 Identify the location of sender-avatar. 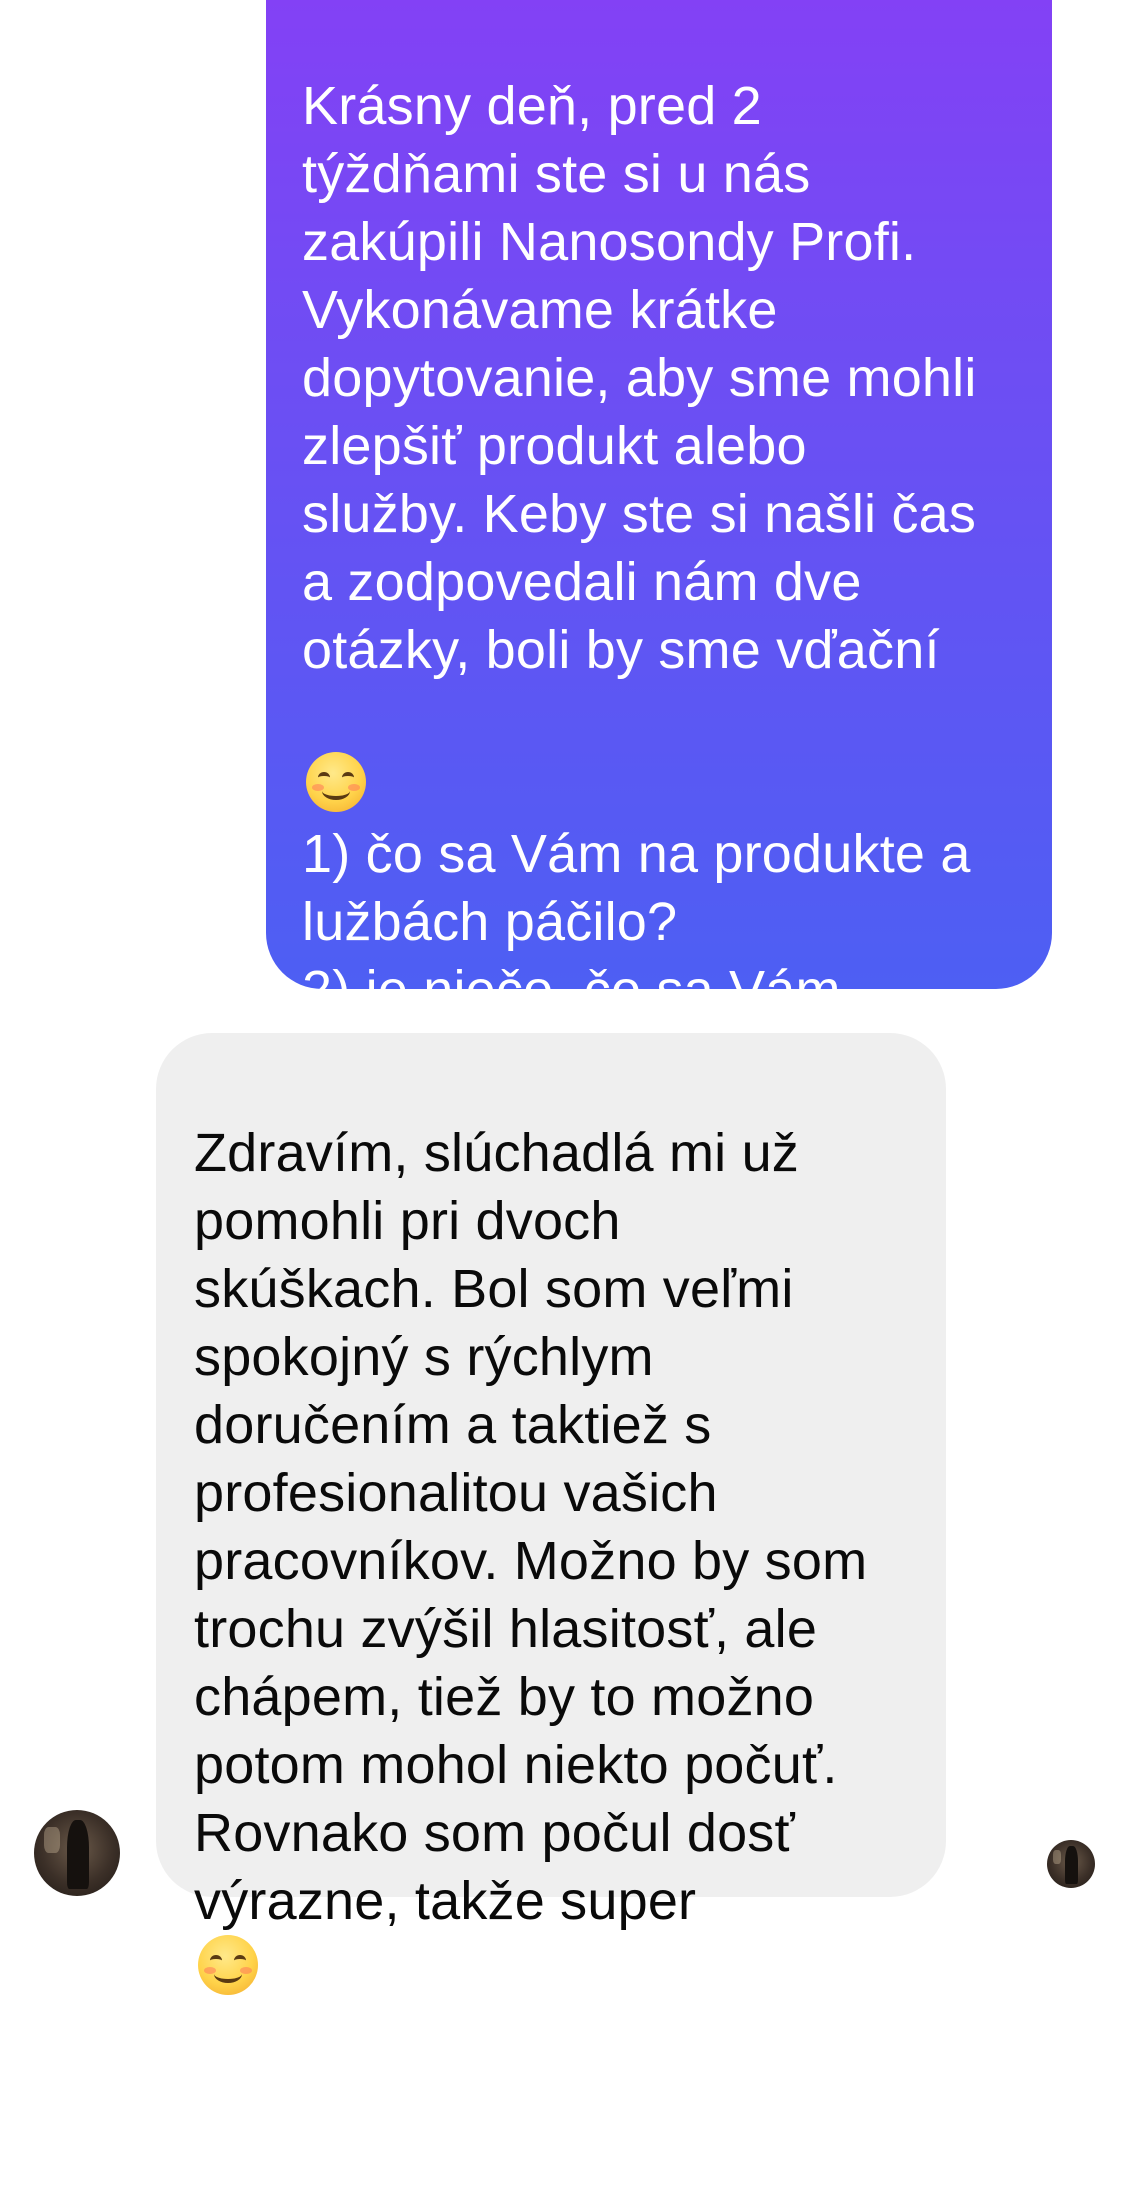
(77, 1853).